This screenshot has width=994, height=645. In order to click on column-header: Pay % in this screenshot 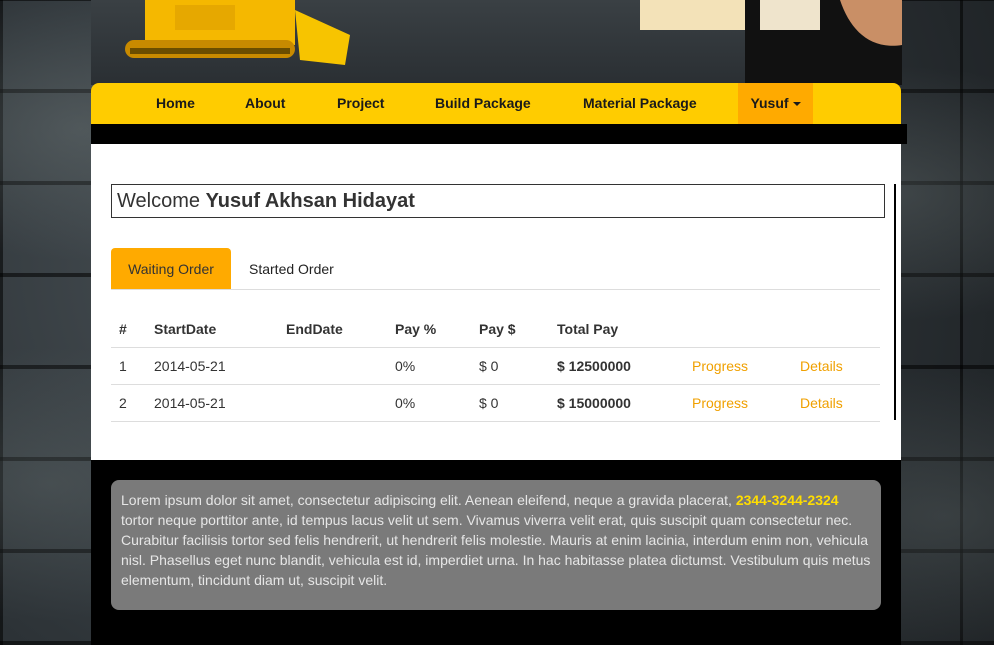, I will do `click(429, 329)`.